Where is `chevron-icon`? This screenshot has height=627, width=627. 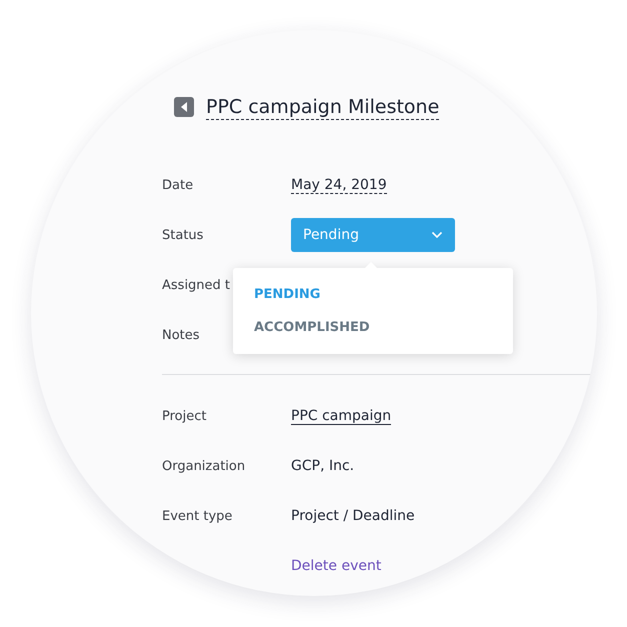 chevron-icon is located at coordinates (437, 235).